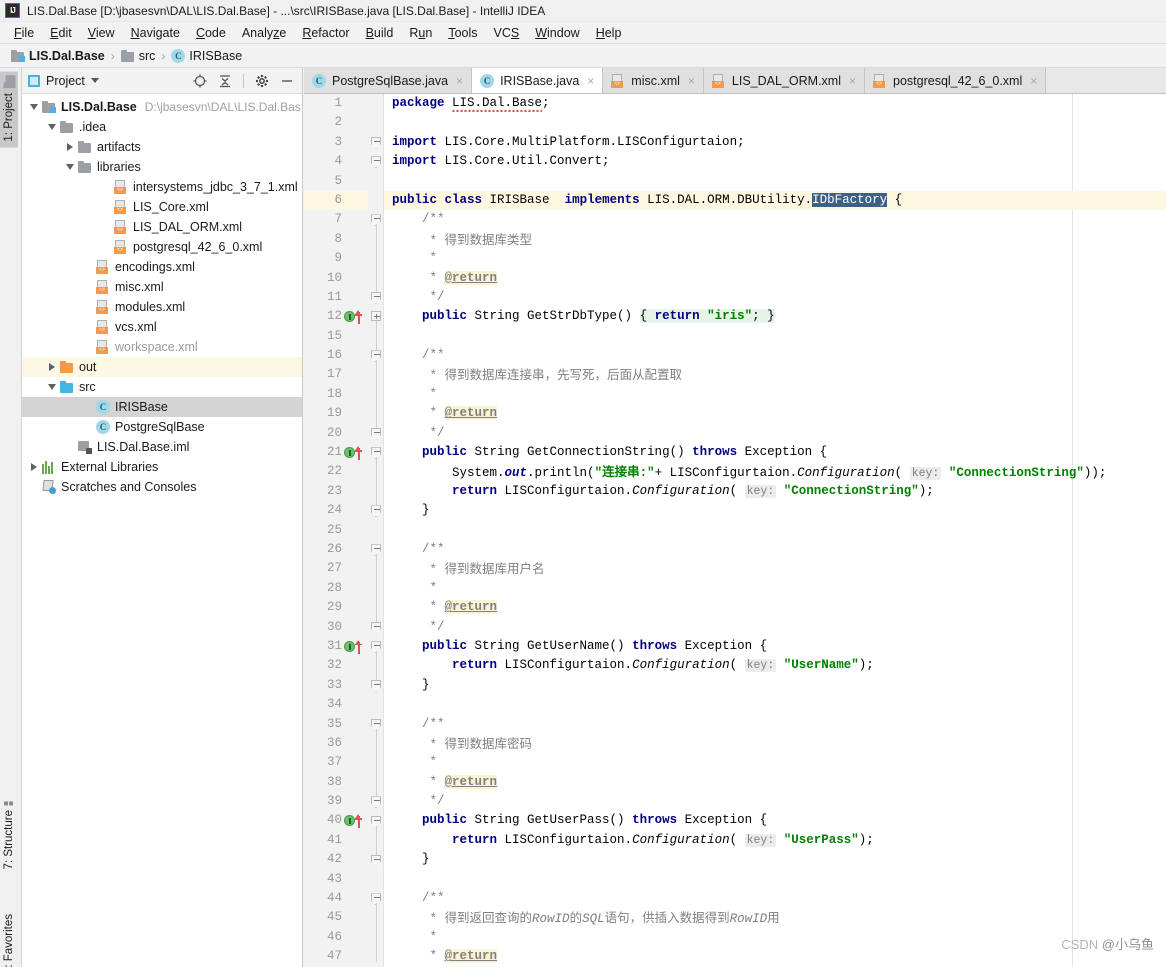  I want to click on tree-node-misc-xml: <> misc.xml, so click(162, 287).